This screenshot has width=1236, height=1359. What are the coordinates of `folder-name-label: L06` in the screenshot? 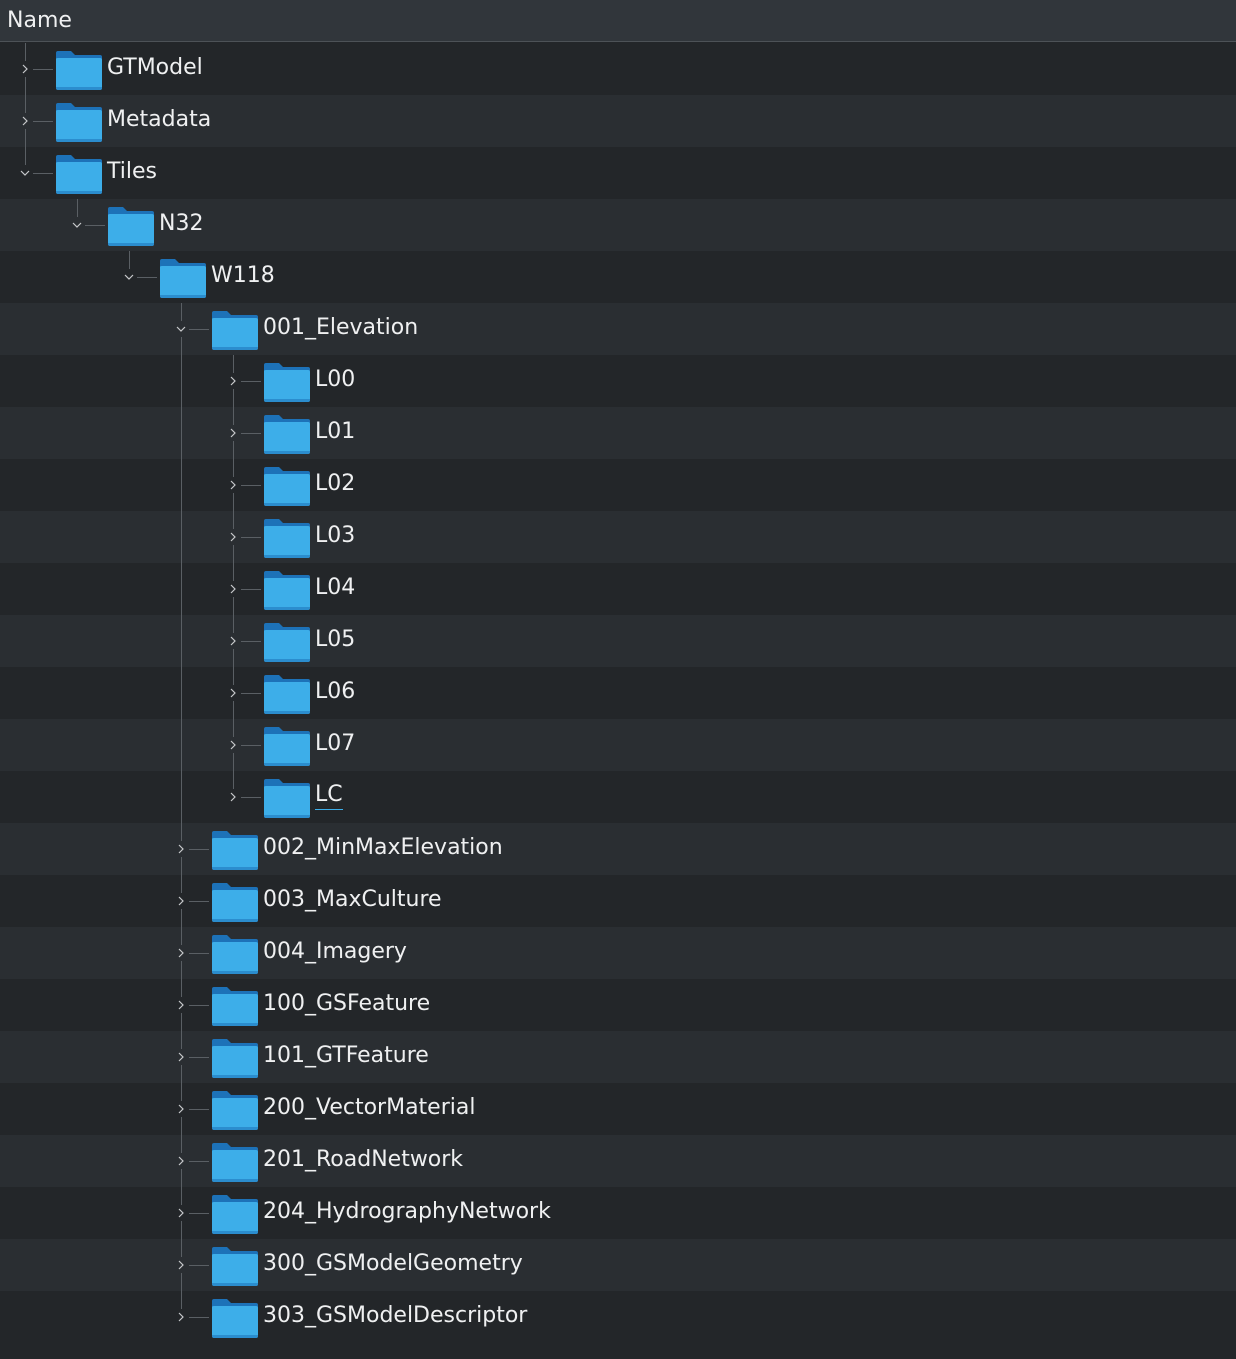 It's located at (335, 691).